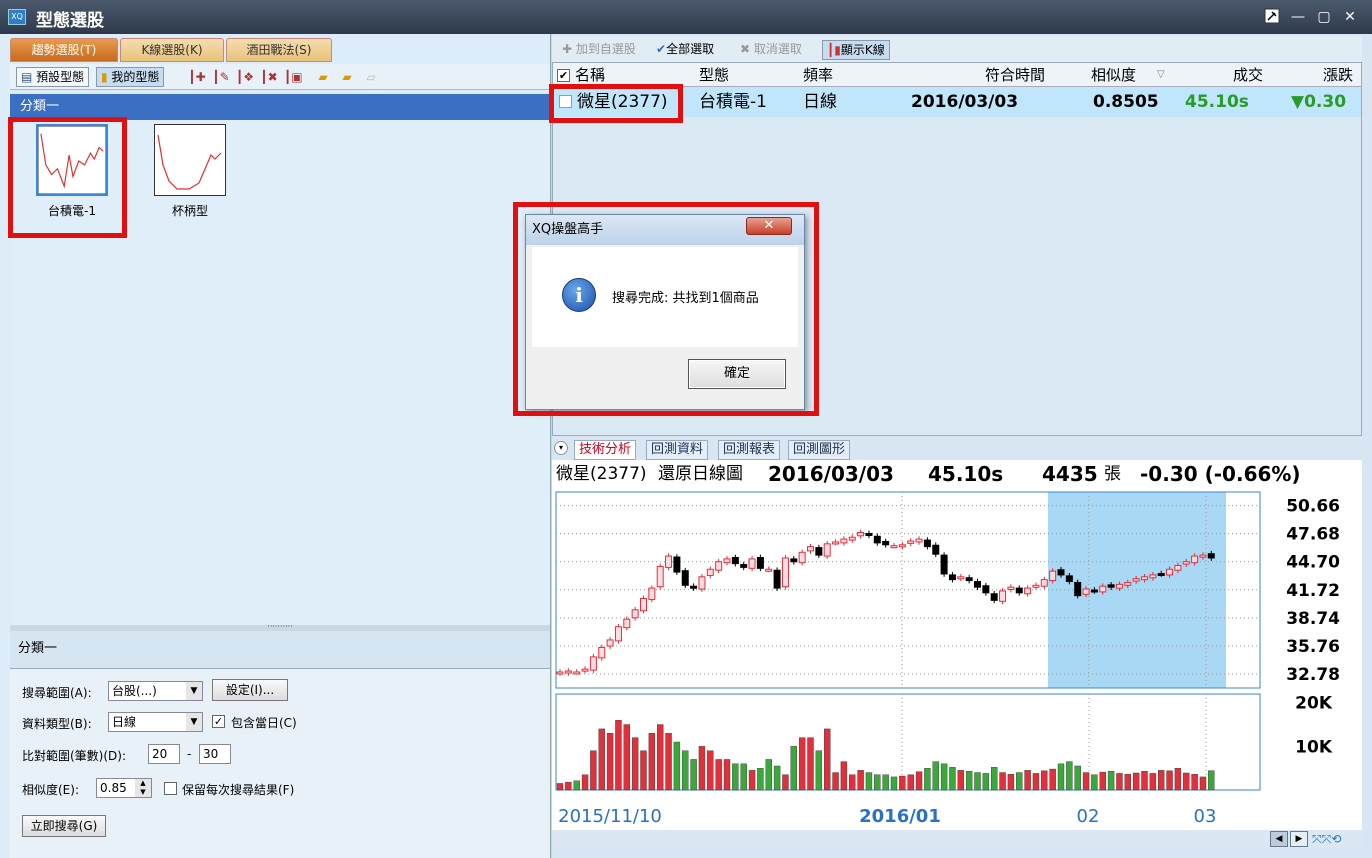 The width and height of the screenshot is (1372, 858). Describe the element at coordinates (53, 77) in the screenshot. I see `preset-patterns-button: ▤ 預設型態` at that location.